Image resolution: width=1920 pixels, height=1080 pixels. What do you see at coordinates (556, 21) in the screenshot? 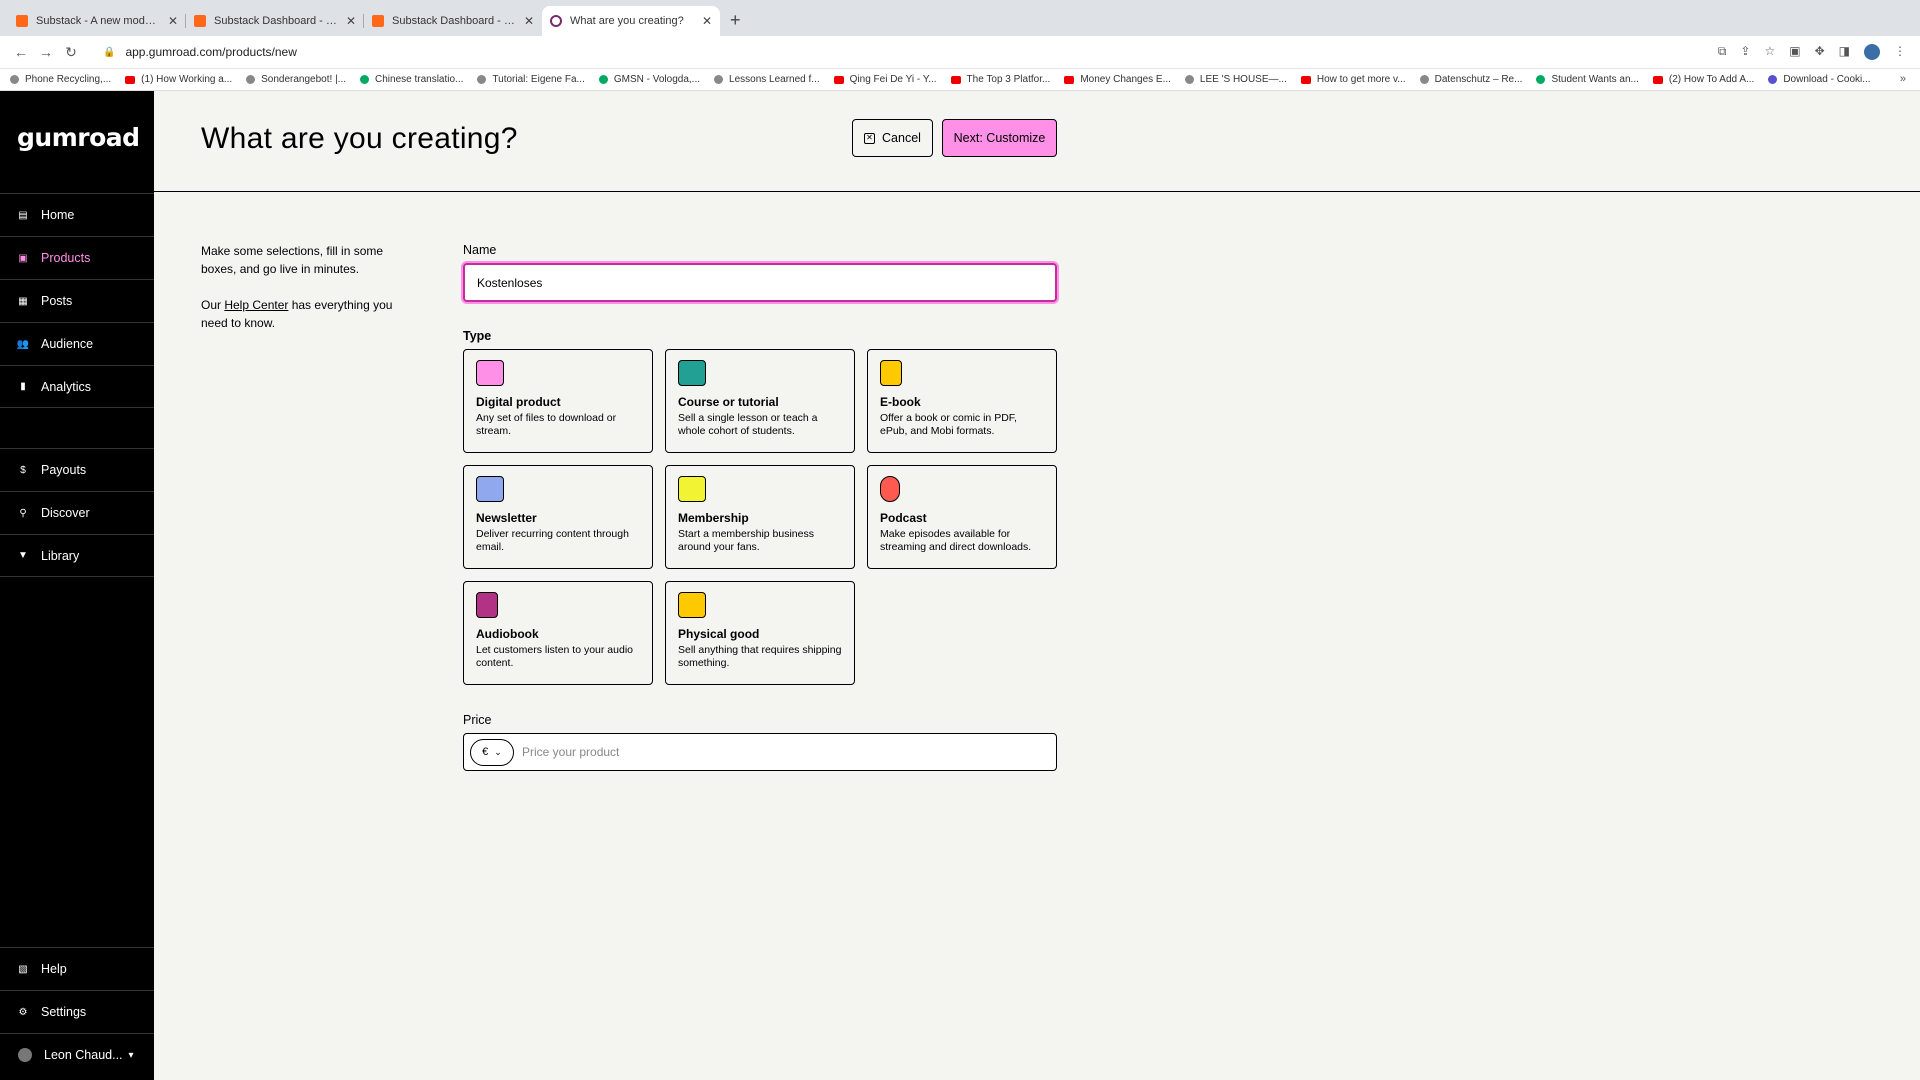
I see `gumroad-icon` at bounding box center [556, 21].